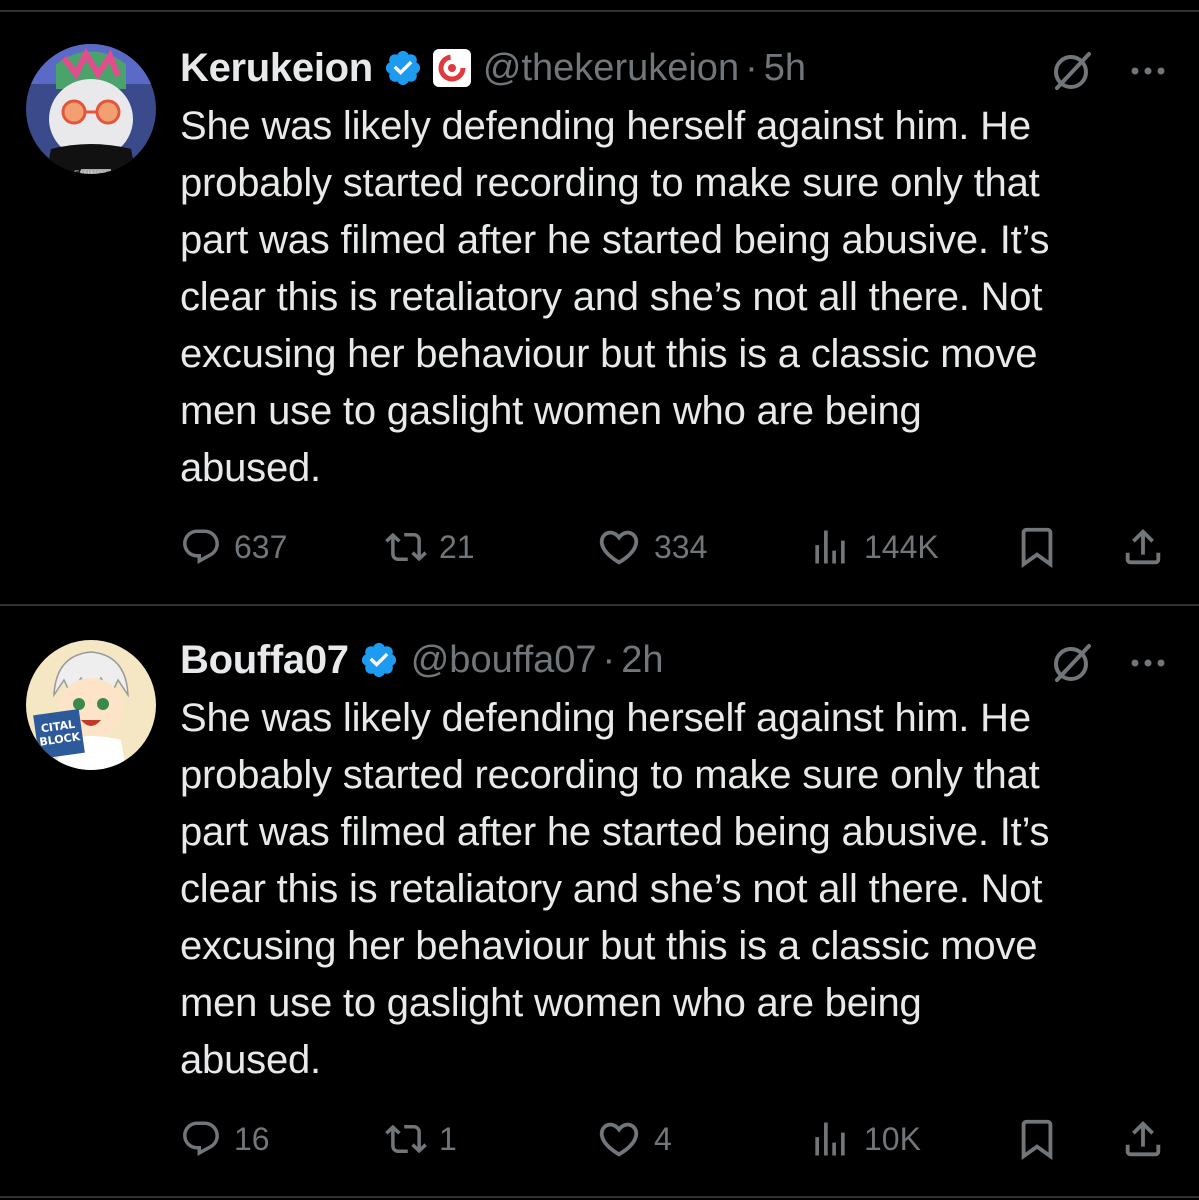 The image size is (1199, 1200). What do you see at coordinates (261, 546) in the screenshot?
I see `reply-count: 637` at bounding box center [261, 546].